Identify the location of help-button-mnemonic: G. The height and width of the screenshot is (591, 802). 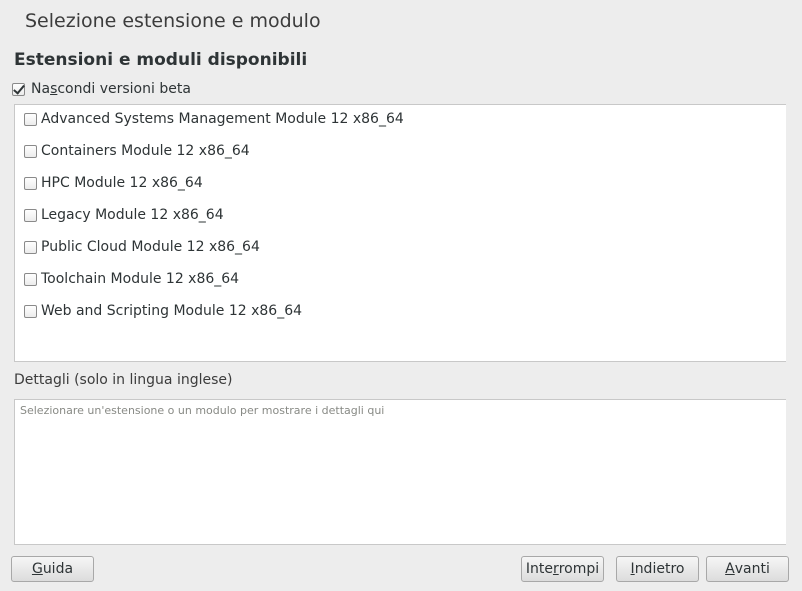
(37, 569).